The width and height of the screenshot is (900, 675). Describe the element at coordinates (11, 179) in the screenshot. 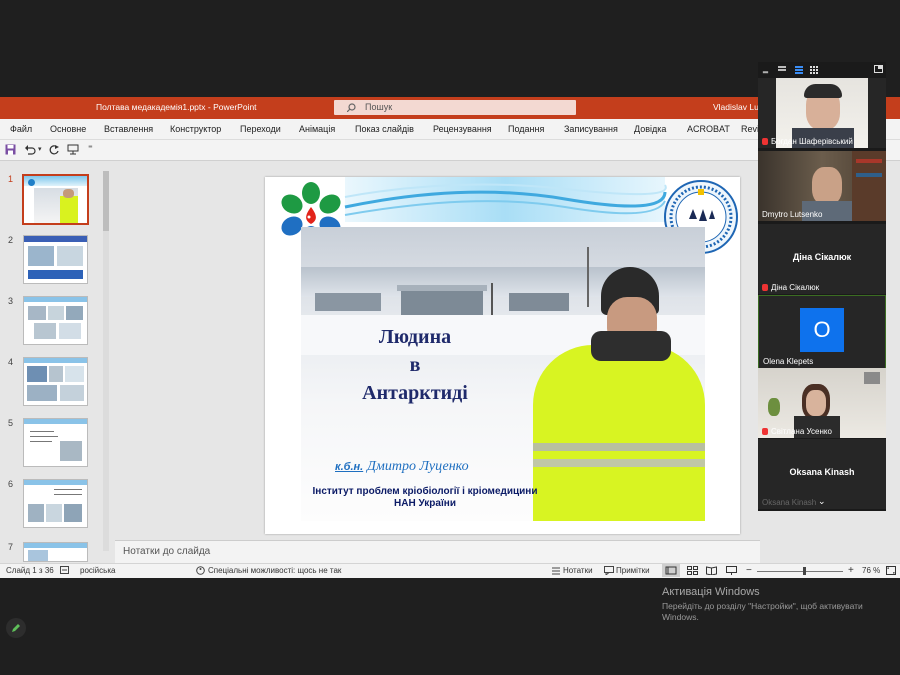

I see `slide-number: 1` at that location.